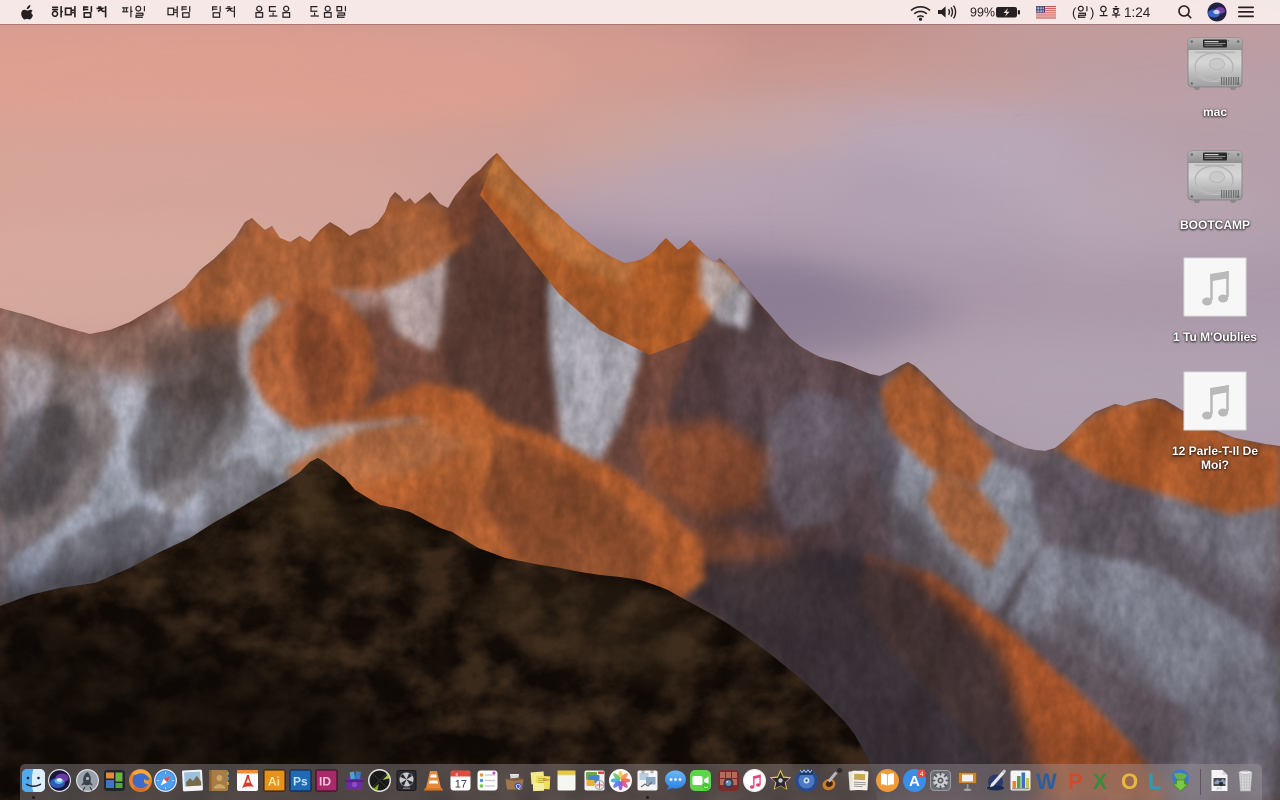 This screenshot has height=800, width=1280. What do you see at coordinates (1129, 781) in the screenshot?
I see `svg-text: O` at bounding box center [1129, 781].